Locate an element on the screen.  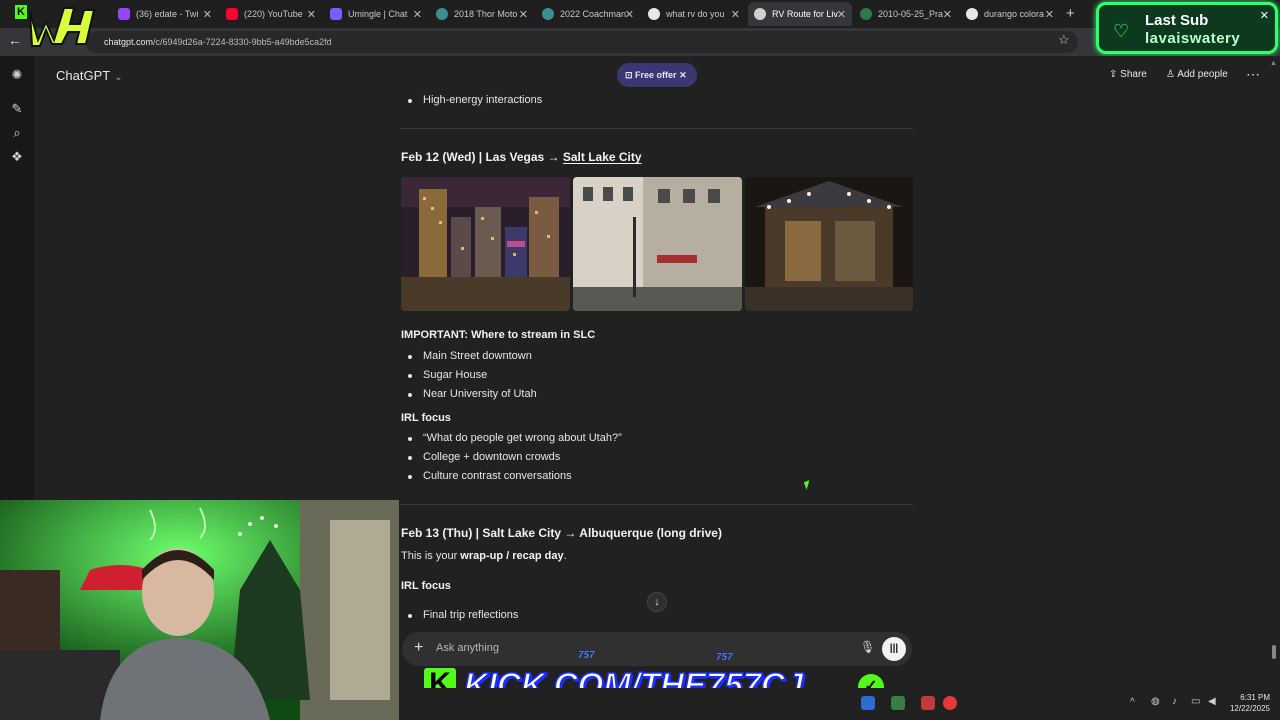
tab-youtube: (220) YouTube ✕ is located at coordinates (271, 14).